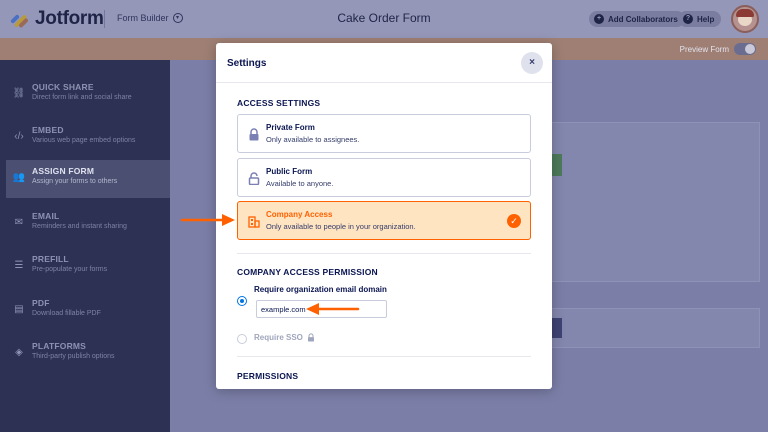 The width and height of the screenshot is (768, 432). Describe the element at coordinates (745, 19) in the screenshot. I see `avatar` at that location.